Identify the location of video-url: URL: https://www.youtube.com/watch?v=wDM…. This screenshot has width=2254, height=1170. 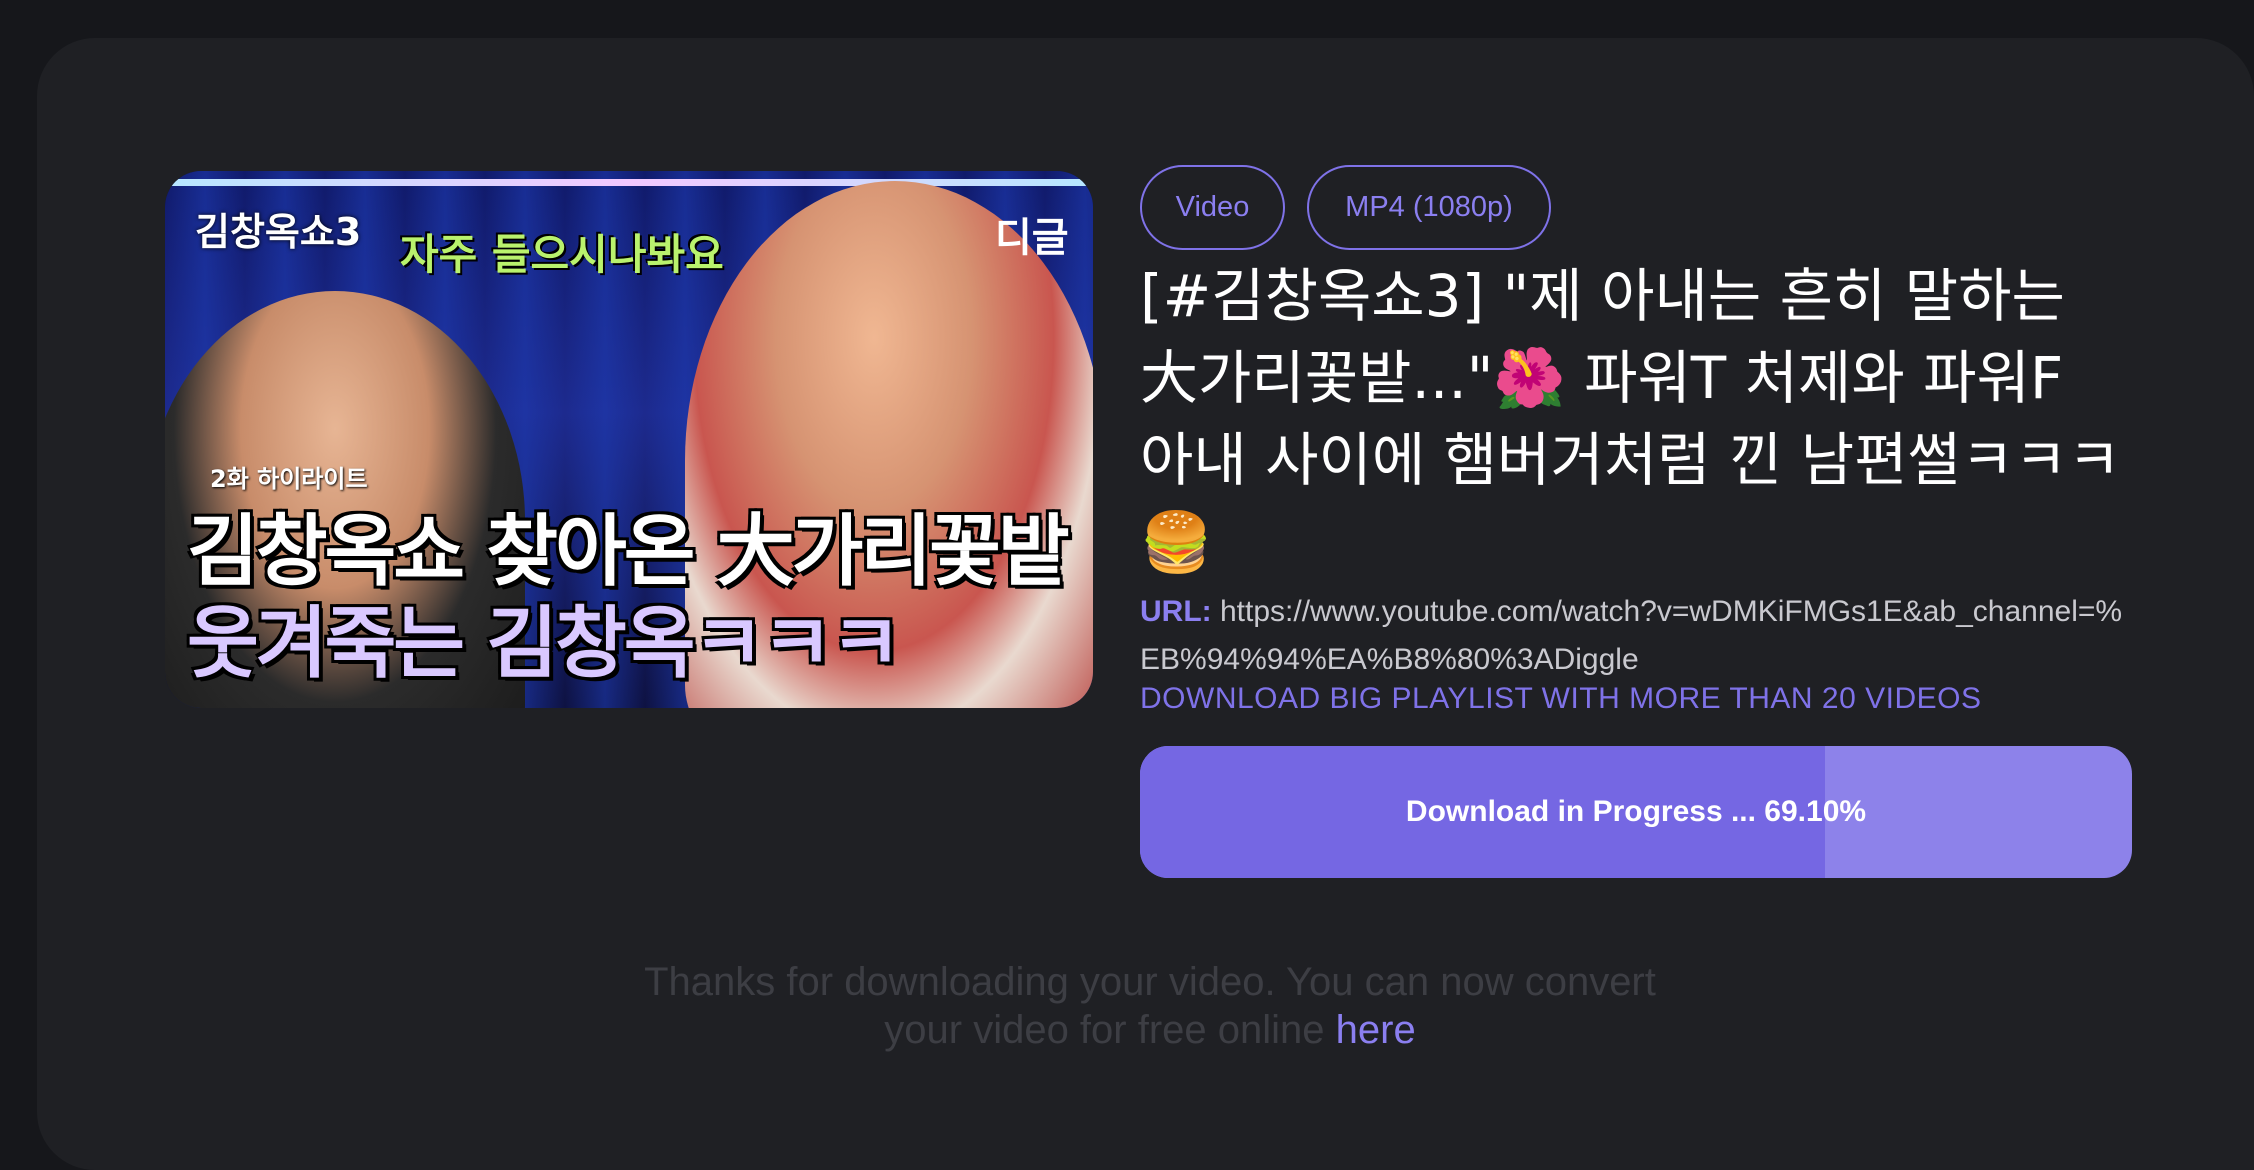
(1640, 636).